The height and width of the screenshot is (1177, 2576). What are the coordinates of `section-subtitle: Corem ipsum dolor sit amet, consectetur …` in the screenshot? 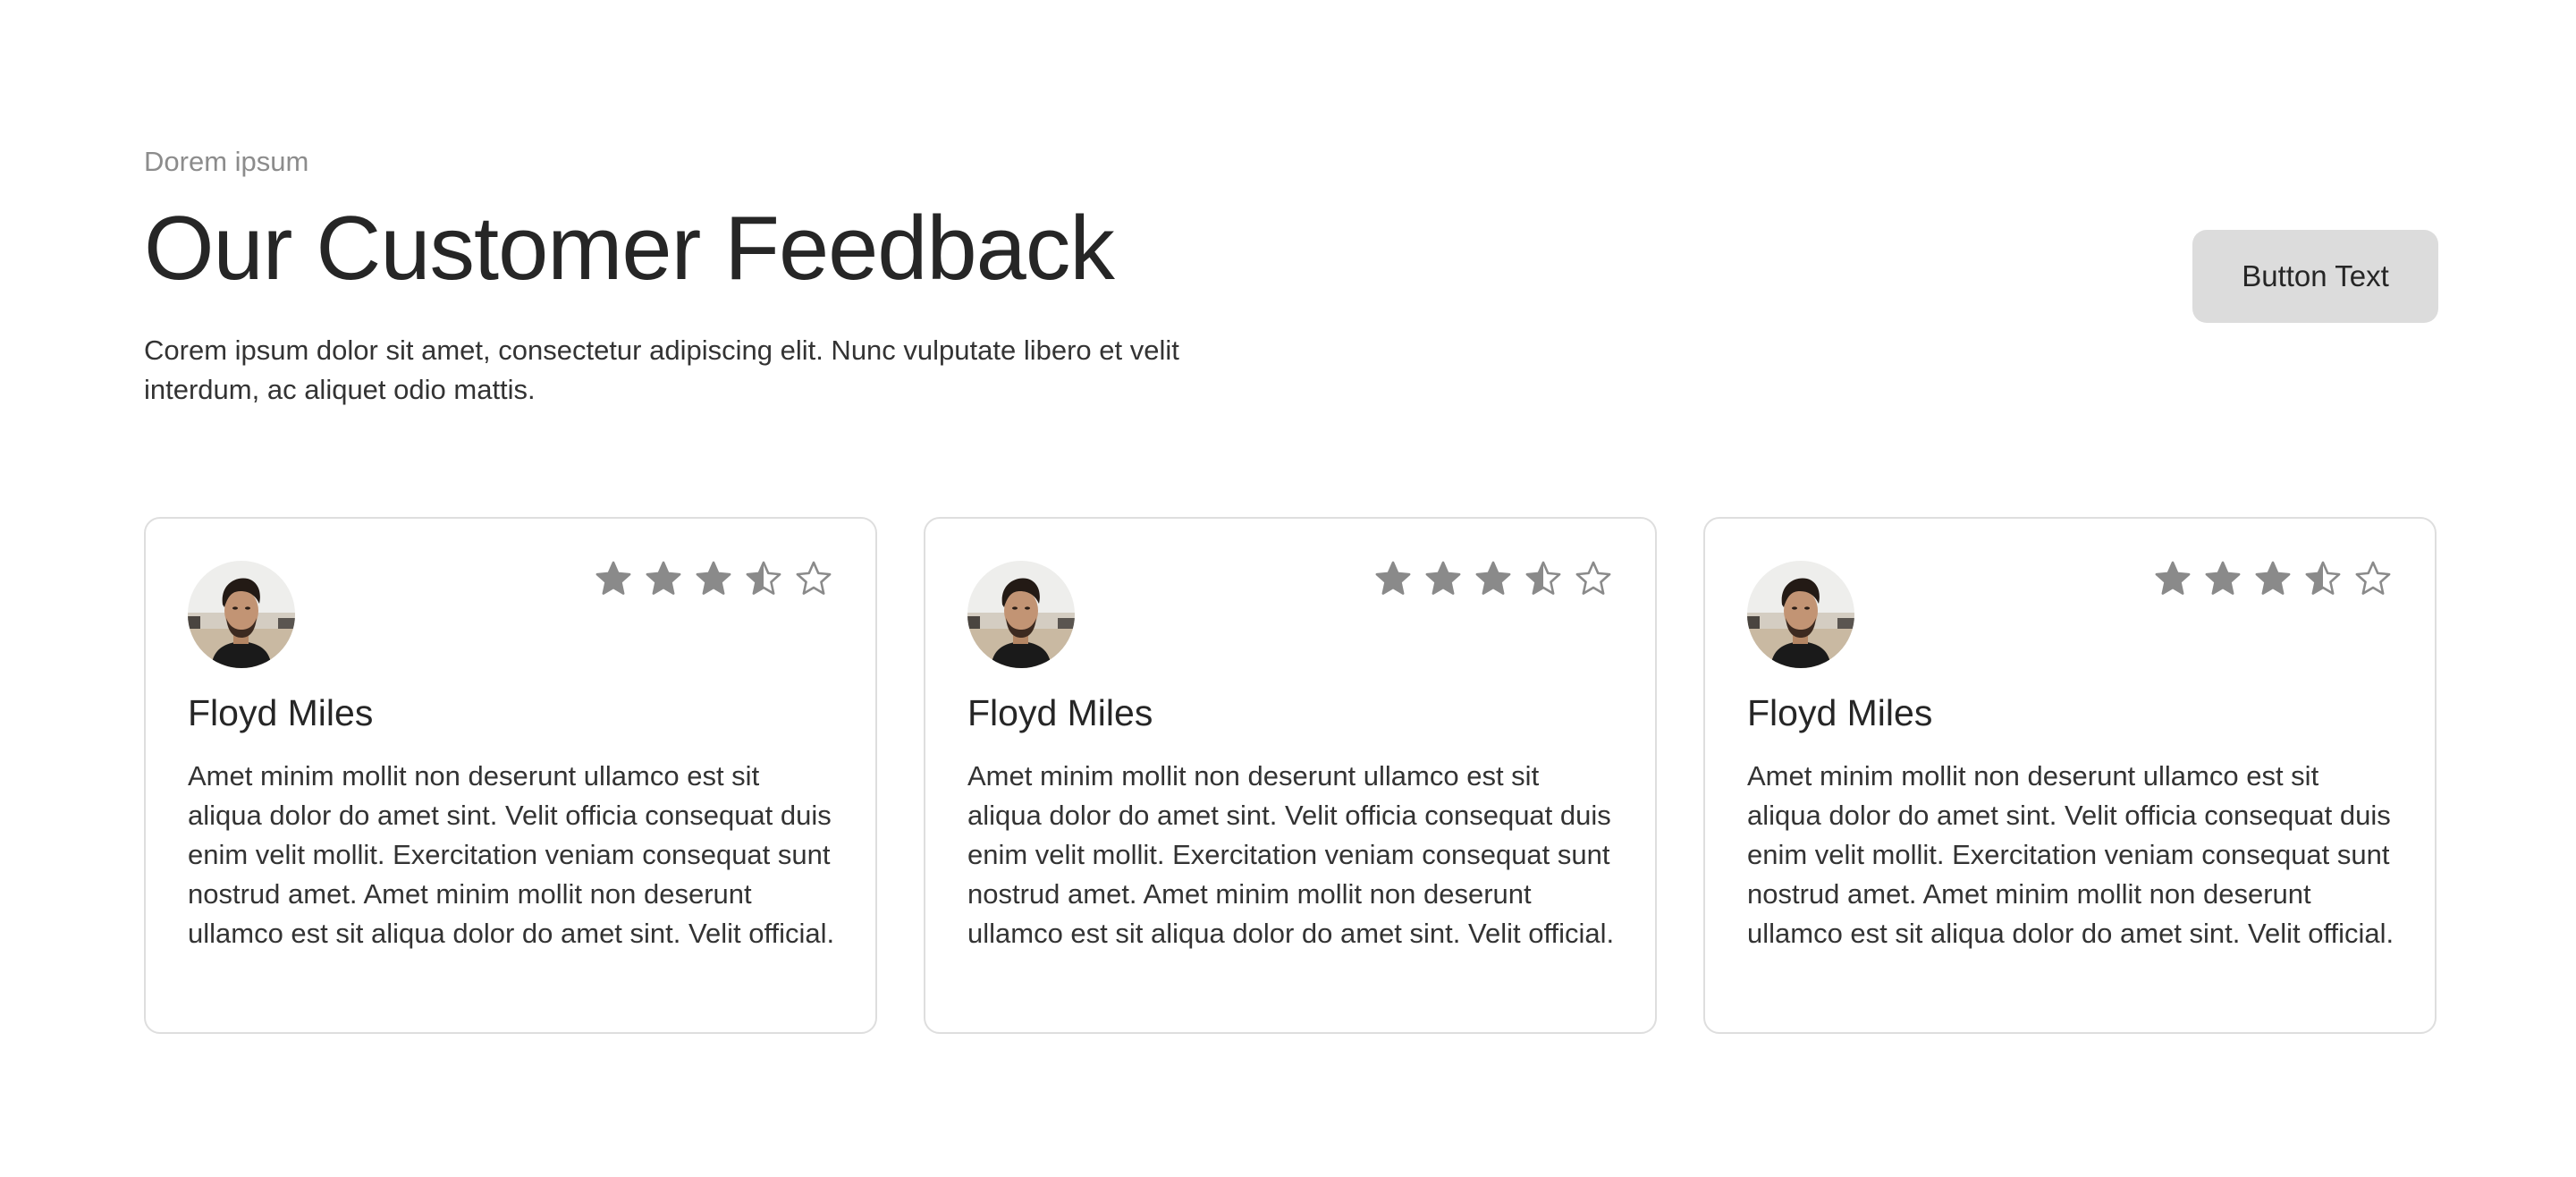 It's located at (661, 369).